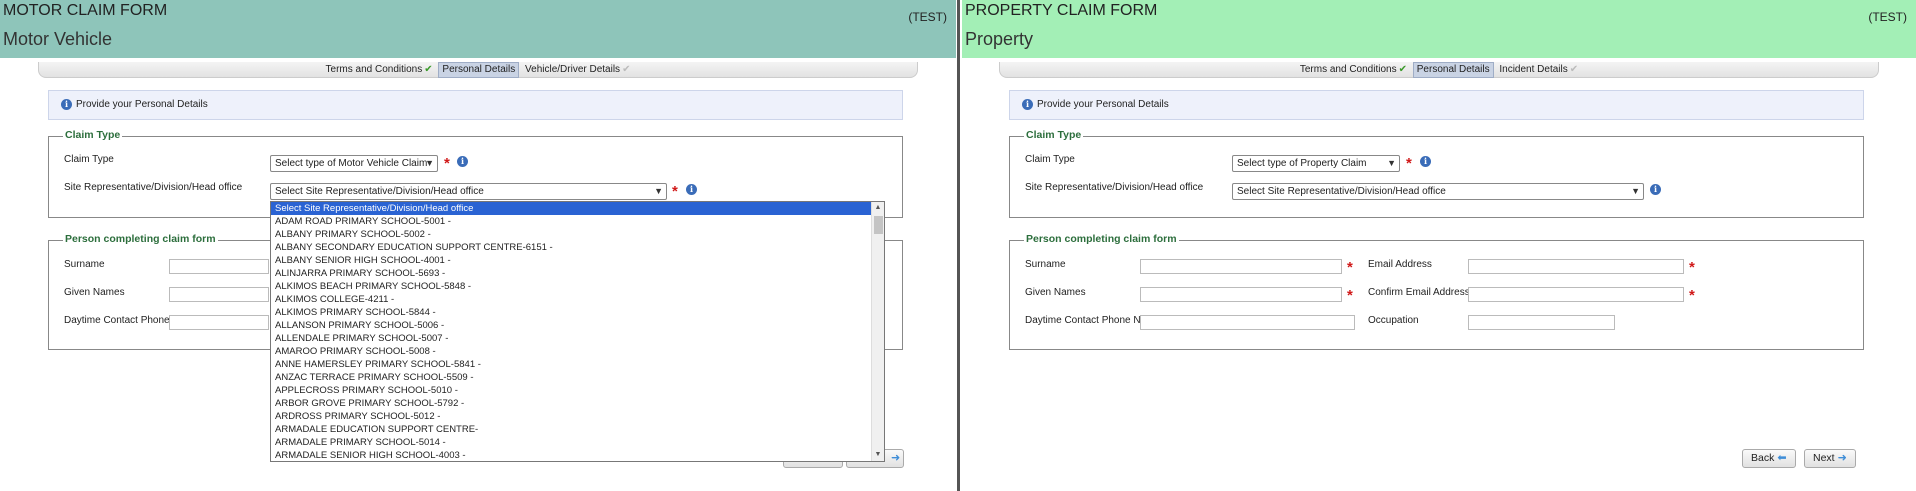  What do you see at coordinates (878, 208) in the screenshot?
I see `scroll-up-icon: ▲` at bounding box center [878, 208].